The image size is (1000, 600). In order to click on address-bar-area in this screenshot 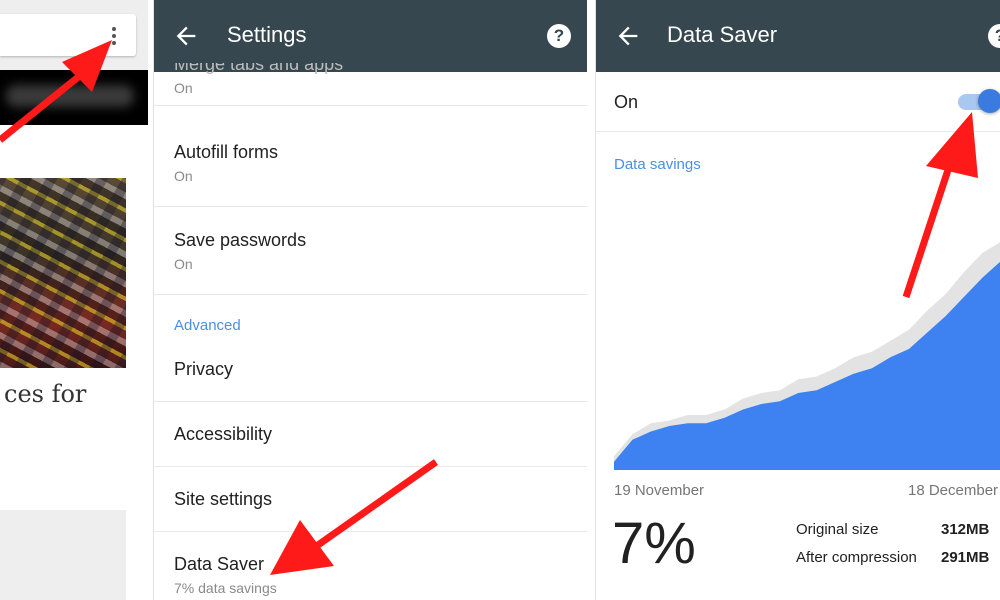, I will do `click(74, 35)`.